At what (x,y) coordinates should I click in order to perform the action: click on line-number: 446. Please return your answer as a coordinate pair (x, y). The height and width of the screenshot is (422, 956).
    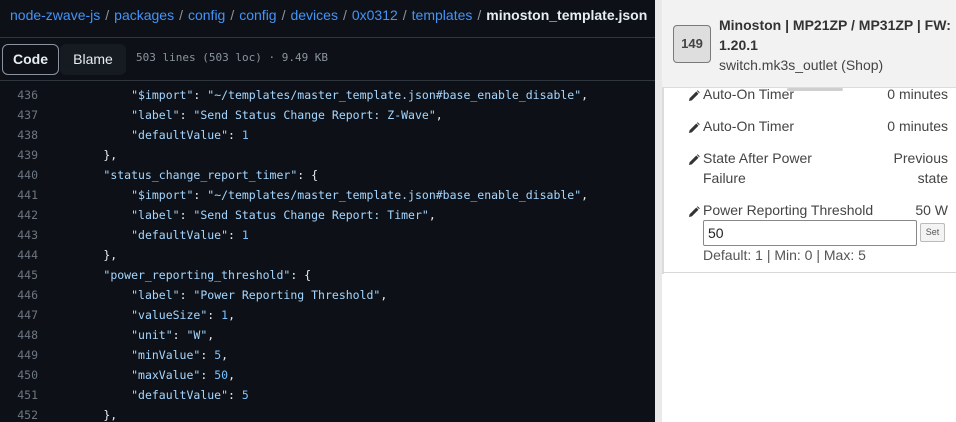
    Looking at the image, I should click on (19, 295).